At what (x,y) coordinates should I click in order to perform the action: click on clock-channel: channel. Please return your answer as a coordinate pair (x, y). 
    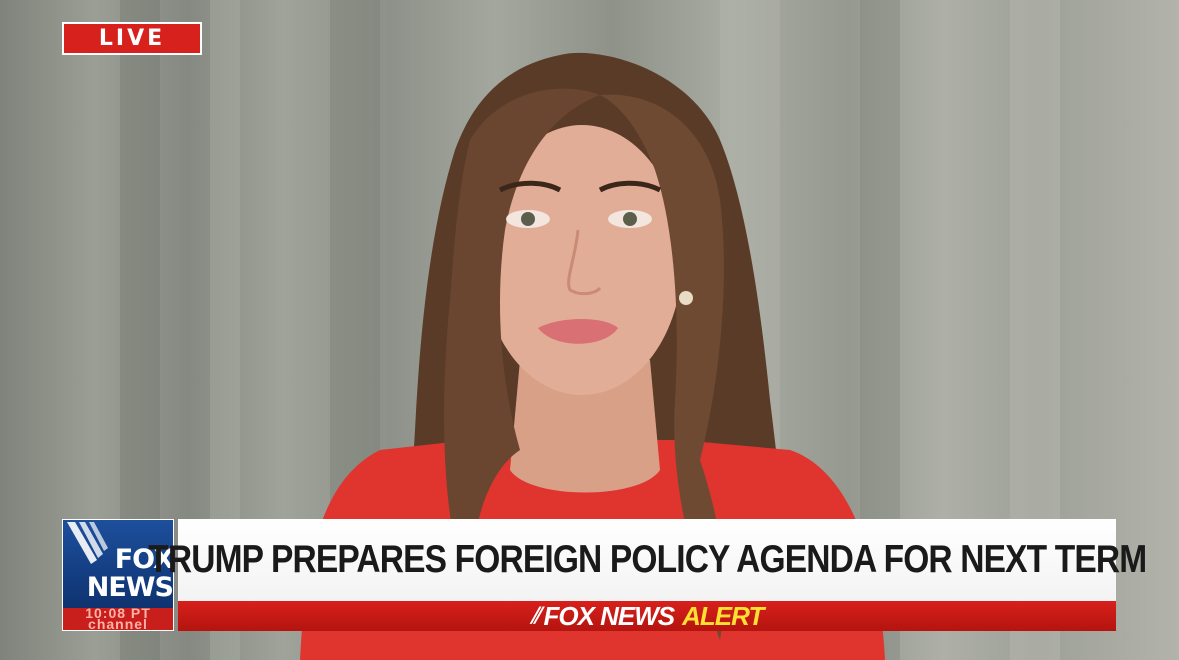
    Looking at the image, I should click on (118, 623).